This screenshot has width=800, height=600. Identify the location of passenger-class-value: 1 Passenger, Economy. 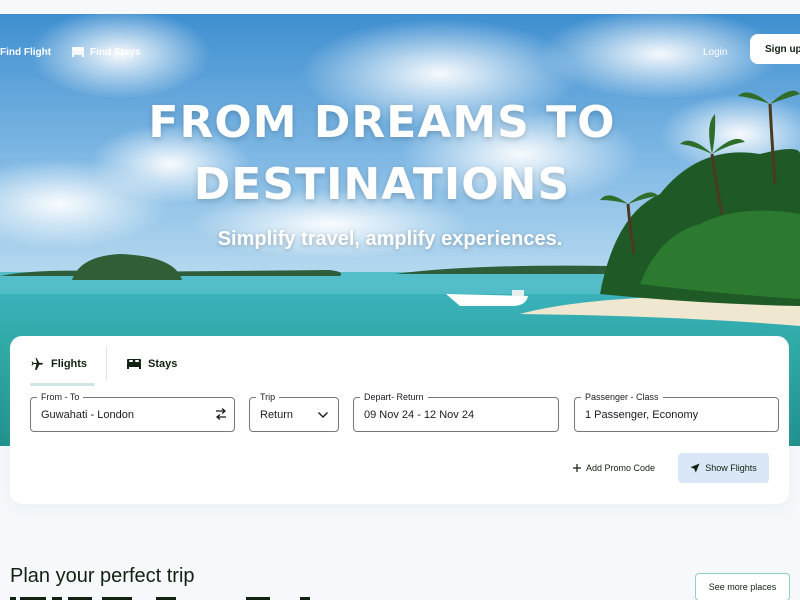
(642, 415).